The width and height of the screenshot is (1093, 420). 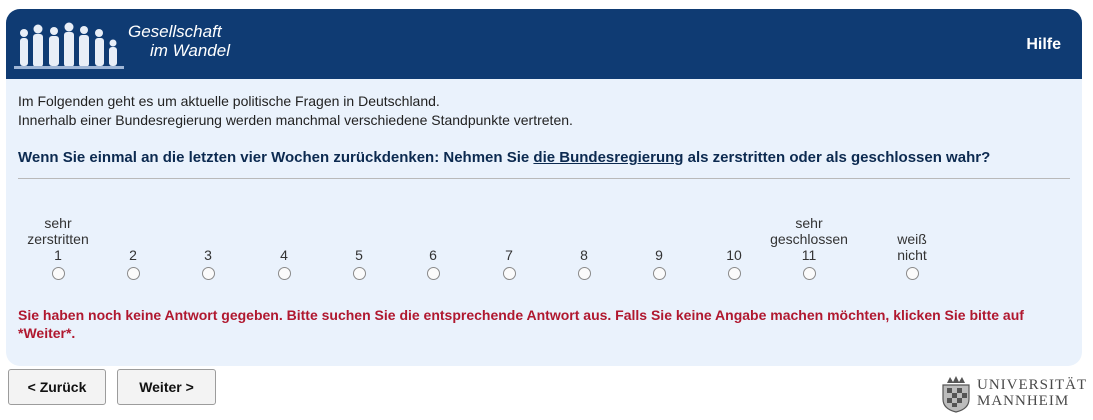 What do you see at coordinates (608, 157) in the screenshot?
I see `question-link-bundesregierung: die Bundesregierung` at bounding box center [608, 157].